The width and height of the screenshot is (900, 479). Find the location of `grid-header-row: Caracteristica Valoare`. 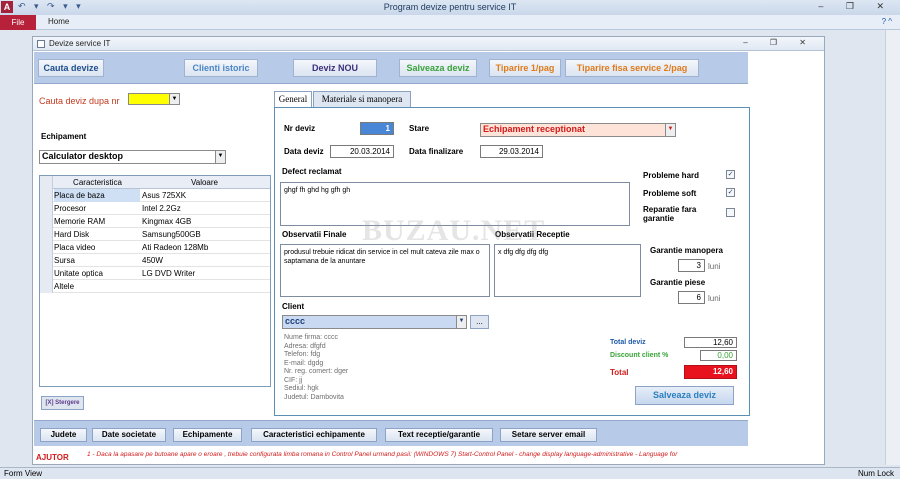

grid-header-row: Caracteristica Valoare is located at coordinates (155, 182).